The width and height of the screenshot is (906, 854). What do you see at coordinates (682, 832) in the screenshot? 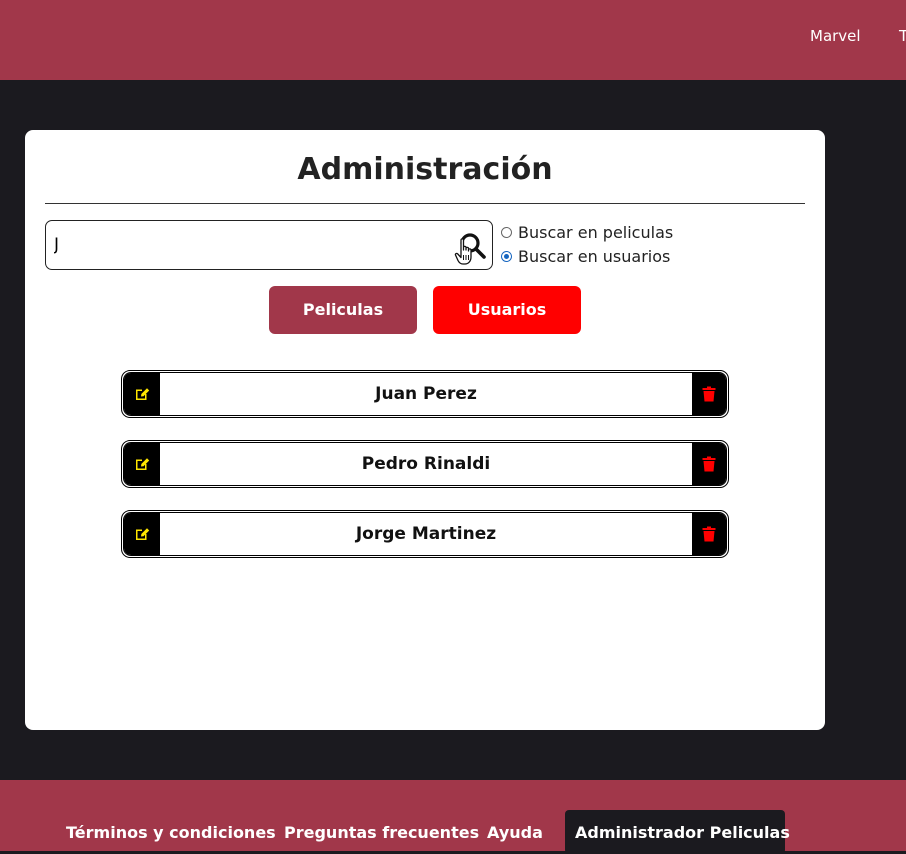
I see `footer-active-label: Administrador Peliculas` at bounding box center [682, 832].